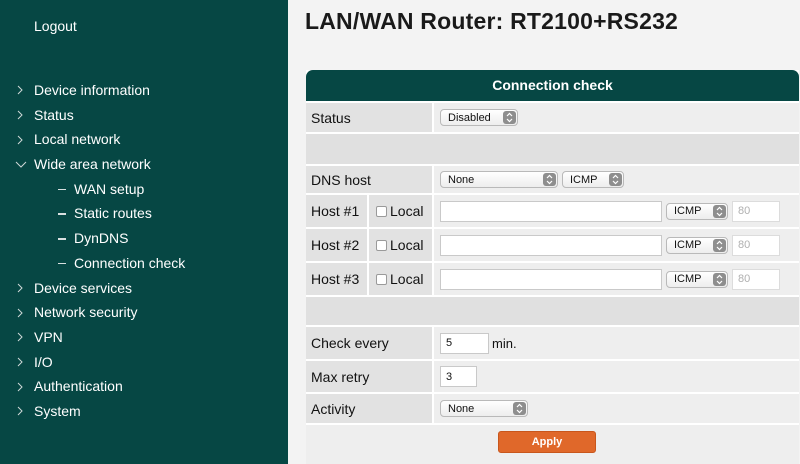  Describe the element at coordinates (78, 386) in the screenshot. I see `sidebar-item-label: Authentication` at that location.